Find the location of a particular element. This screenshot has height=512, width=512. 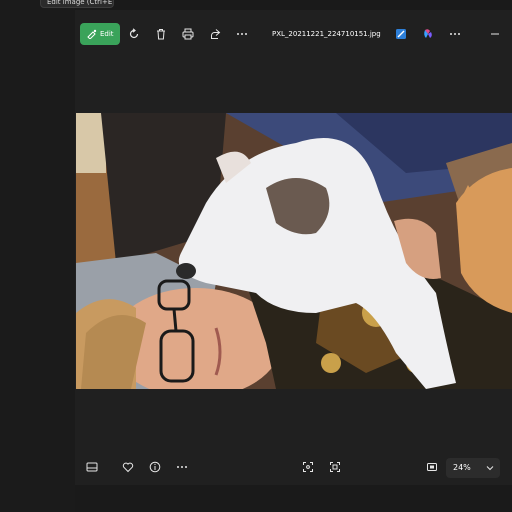

edit-icon is located at coordinates (92, 34).